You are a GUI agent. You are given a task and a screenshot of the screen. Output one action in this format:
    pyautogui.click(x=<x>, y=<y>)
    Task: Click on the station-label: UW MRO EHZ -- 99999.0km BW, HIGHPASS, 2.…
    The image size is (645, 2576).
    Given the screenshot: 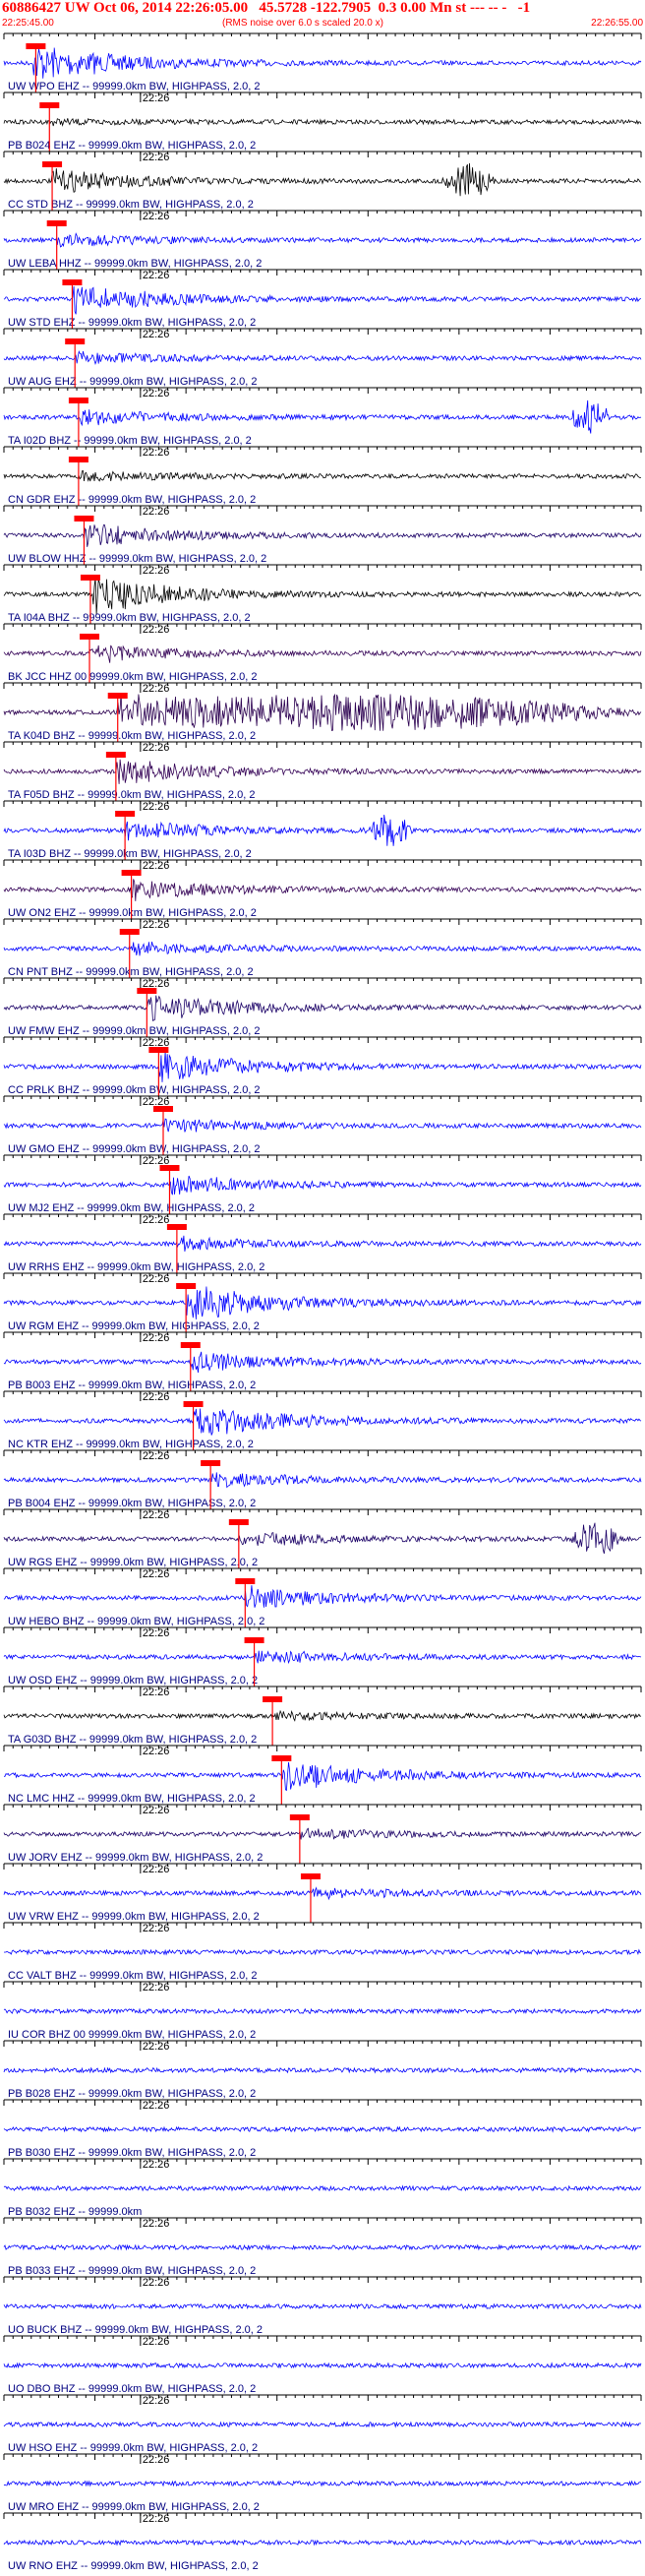 What is the action you would take?
    pyautogui.click(x=134, y=2507)
    